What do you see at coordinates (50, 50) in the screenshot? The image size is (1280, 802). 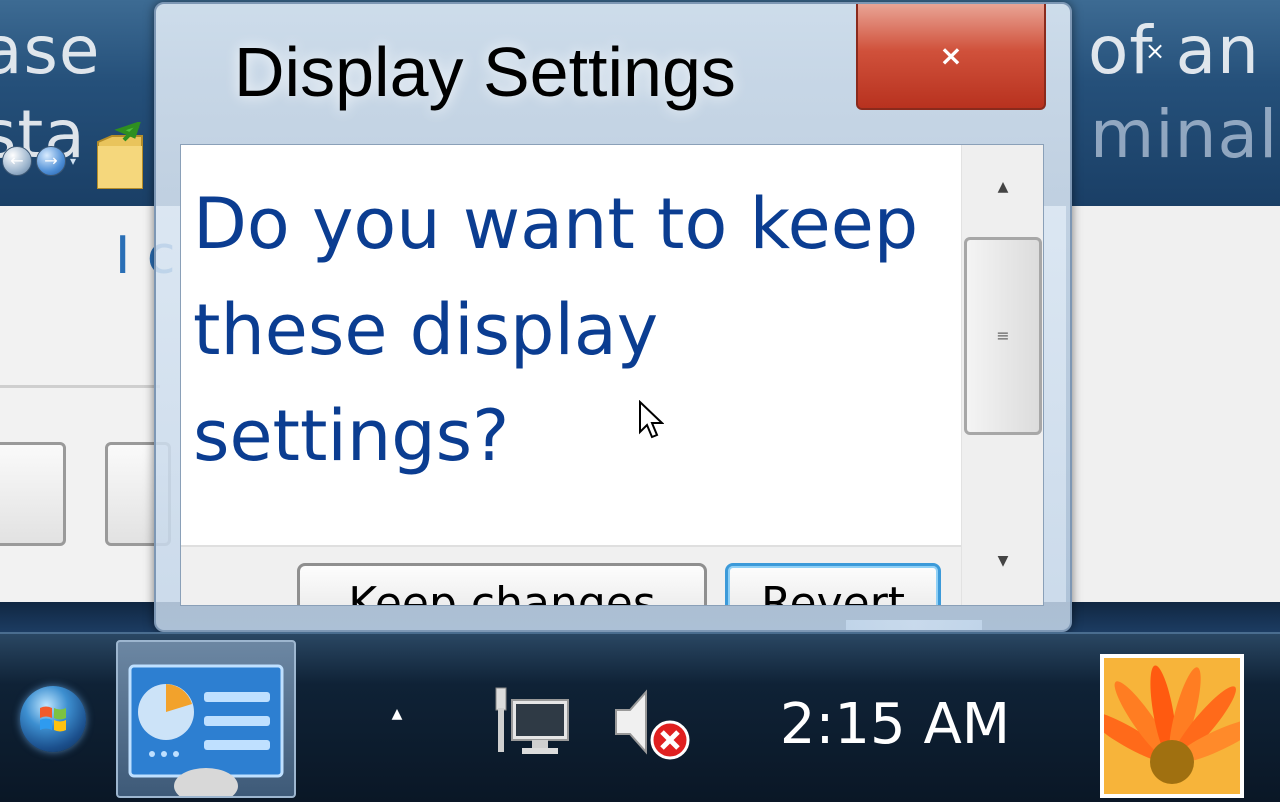 I see `background-title-fragment: ase` at bounding box center [50, 50].